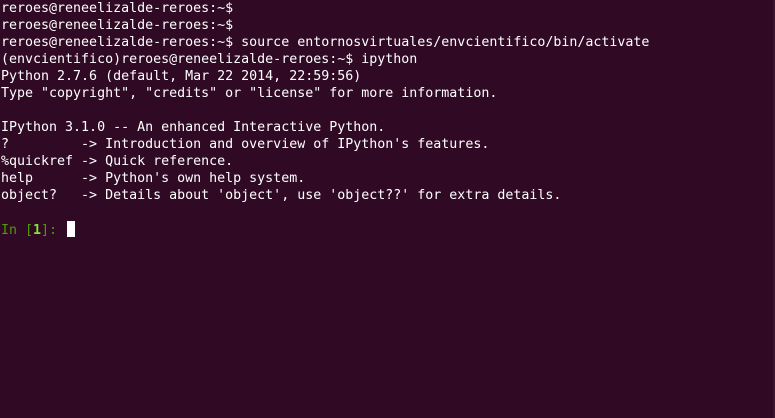  I want to click on terminal-line: %quickref -> Quick reference., so click(117, 161).